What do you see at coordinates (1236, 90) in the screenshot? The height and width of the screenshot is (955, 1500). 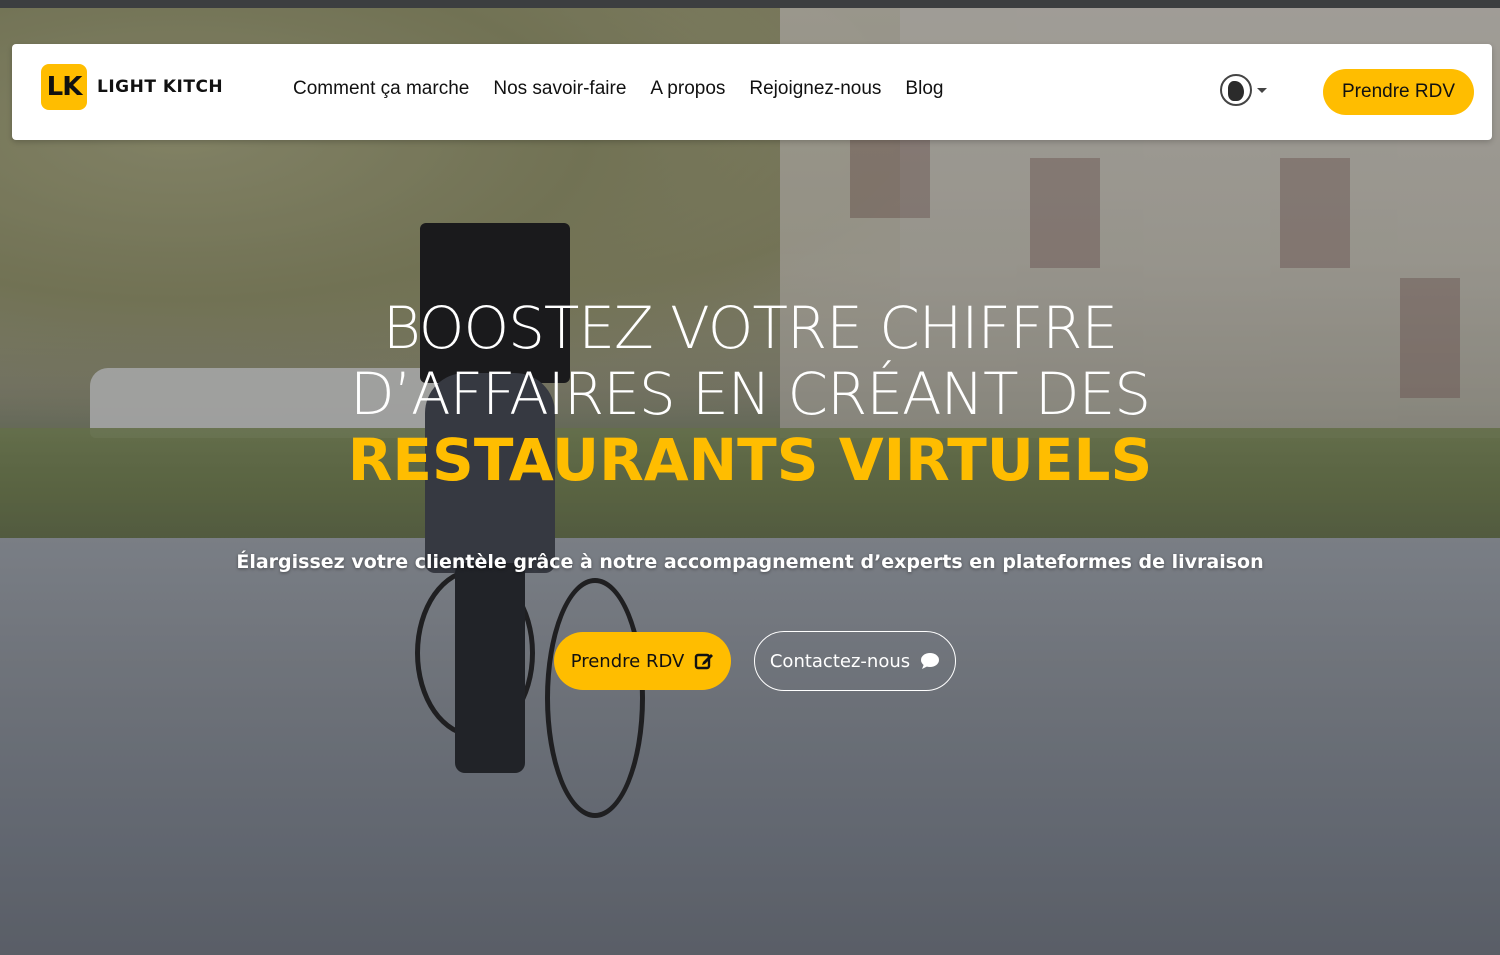 I see `globe-icon` at bounding box center [1236, 90].